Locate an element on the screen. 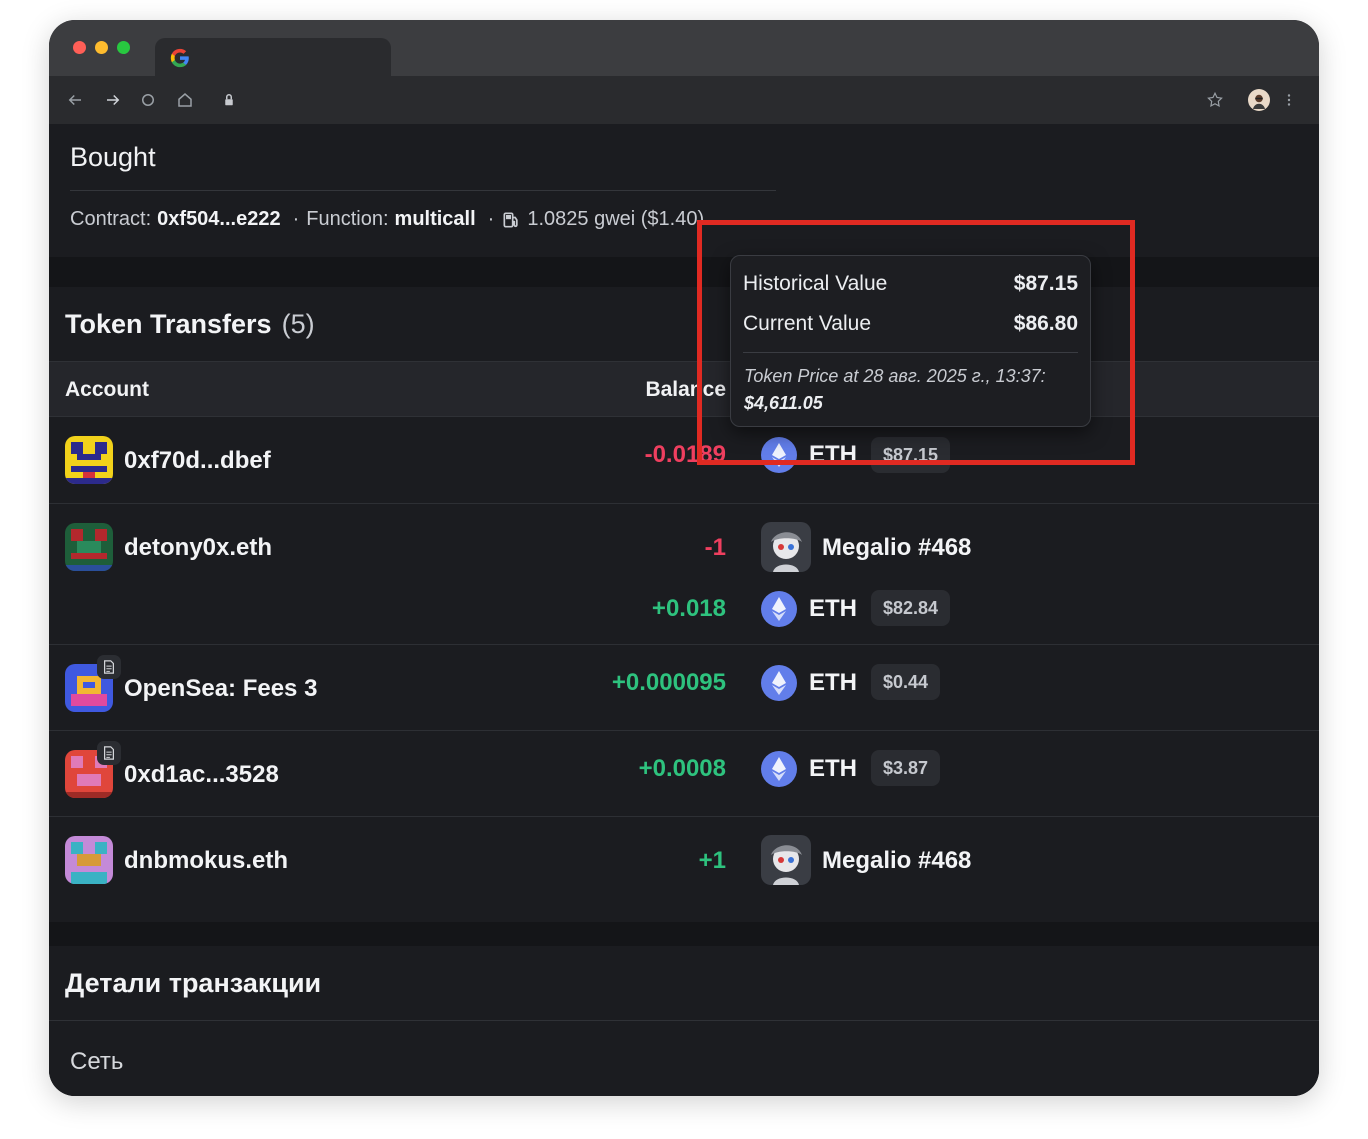 The image size is (1368, 1139). gas-pump-icon is located at coordinates (511, 219).